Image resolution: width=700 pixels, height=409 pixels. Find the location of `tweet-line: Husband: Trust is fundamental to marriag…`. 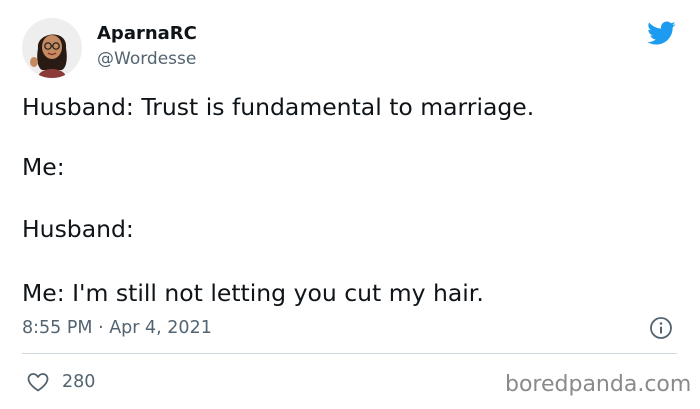

tweet-line: Husband: Trust is fundamental to marriag… is located at coordinates (278, 107).